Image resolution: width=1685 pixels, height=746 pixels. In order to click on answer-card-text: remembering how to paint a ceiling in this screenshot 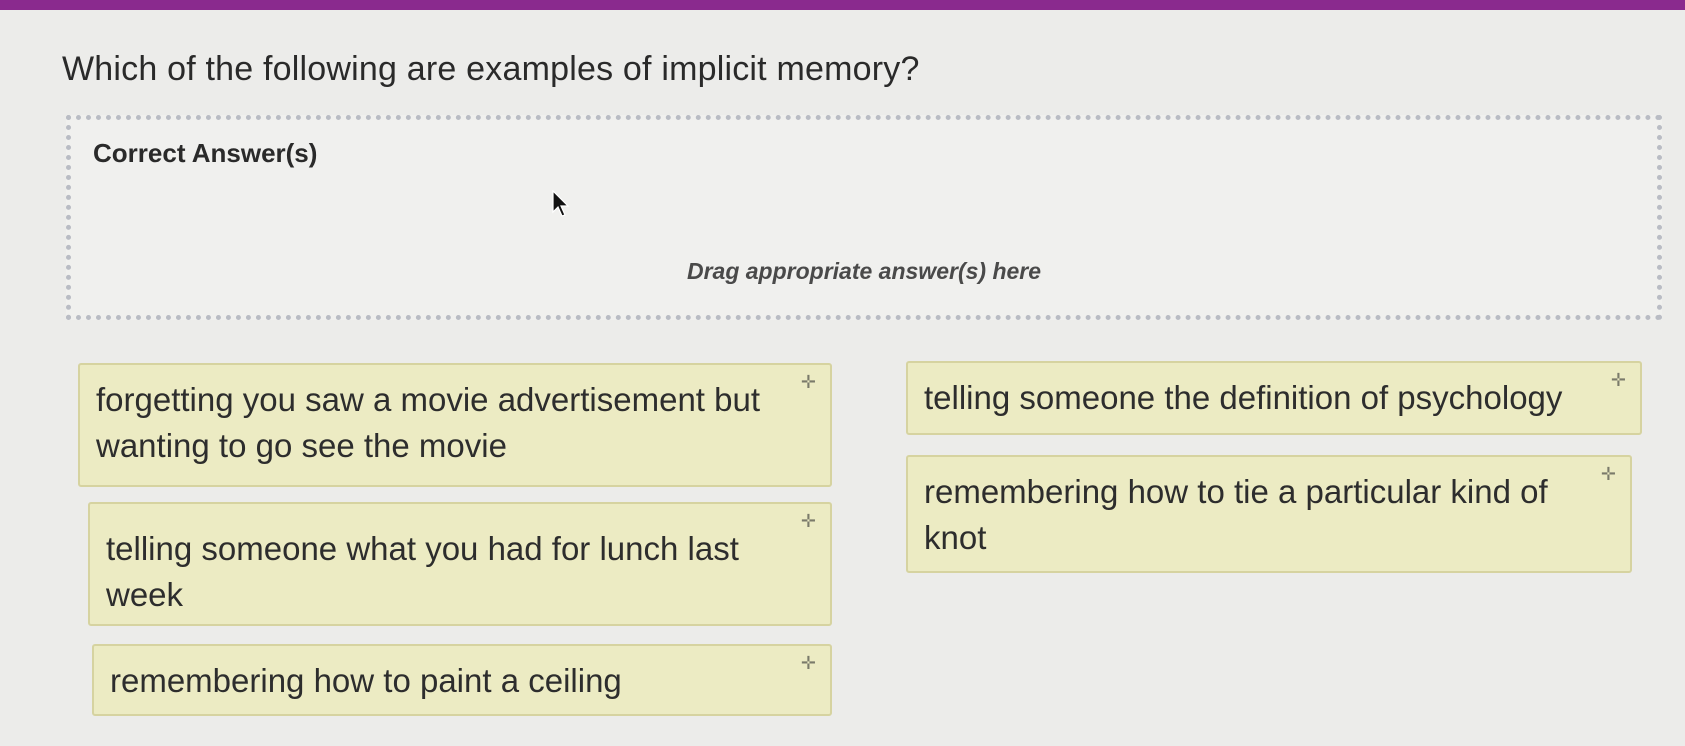, I will do `click(366, 680)`.